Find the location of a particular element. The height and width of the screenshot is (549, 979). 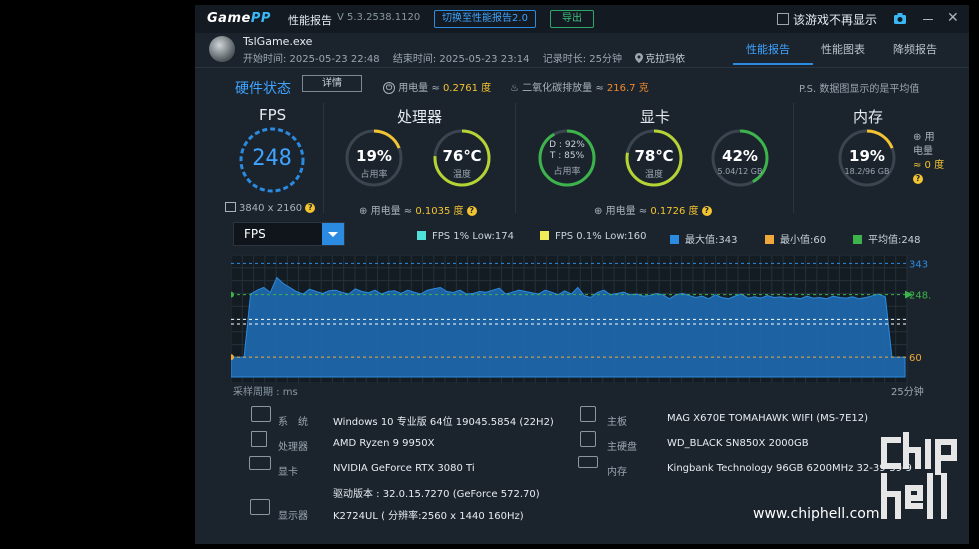

spec-value-gpu: NVIDIA GeForce RTX 3080 Ti is located at coordinates (404, 468).